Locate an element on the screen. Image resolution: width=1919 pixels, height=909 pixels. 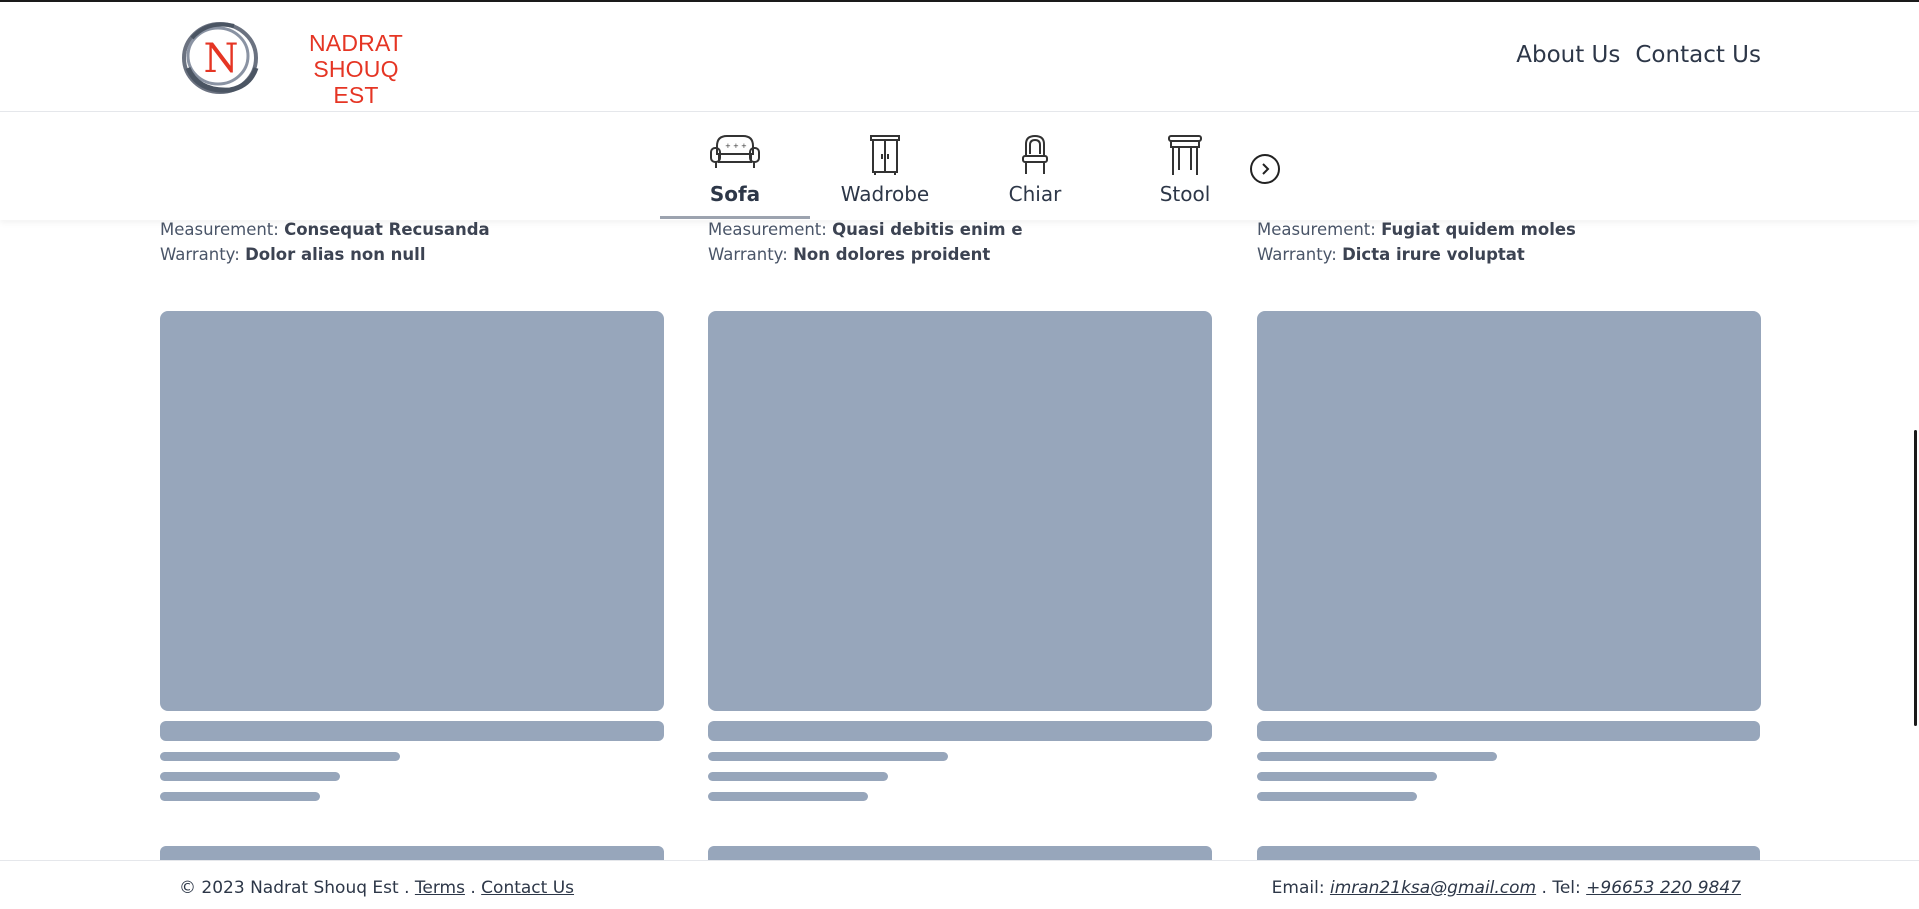
category-chair: Chiar is located at coordinates (1035, 170).